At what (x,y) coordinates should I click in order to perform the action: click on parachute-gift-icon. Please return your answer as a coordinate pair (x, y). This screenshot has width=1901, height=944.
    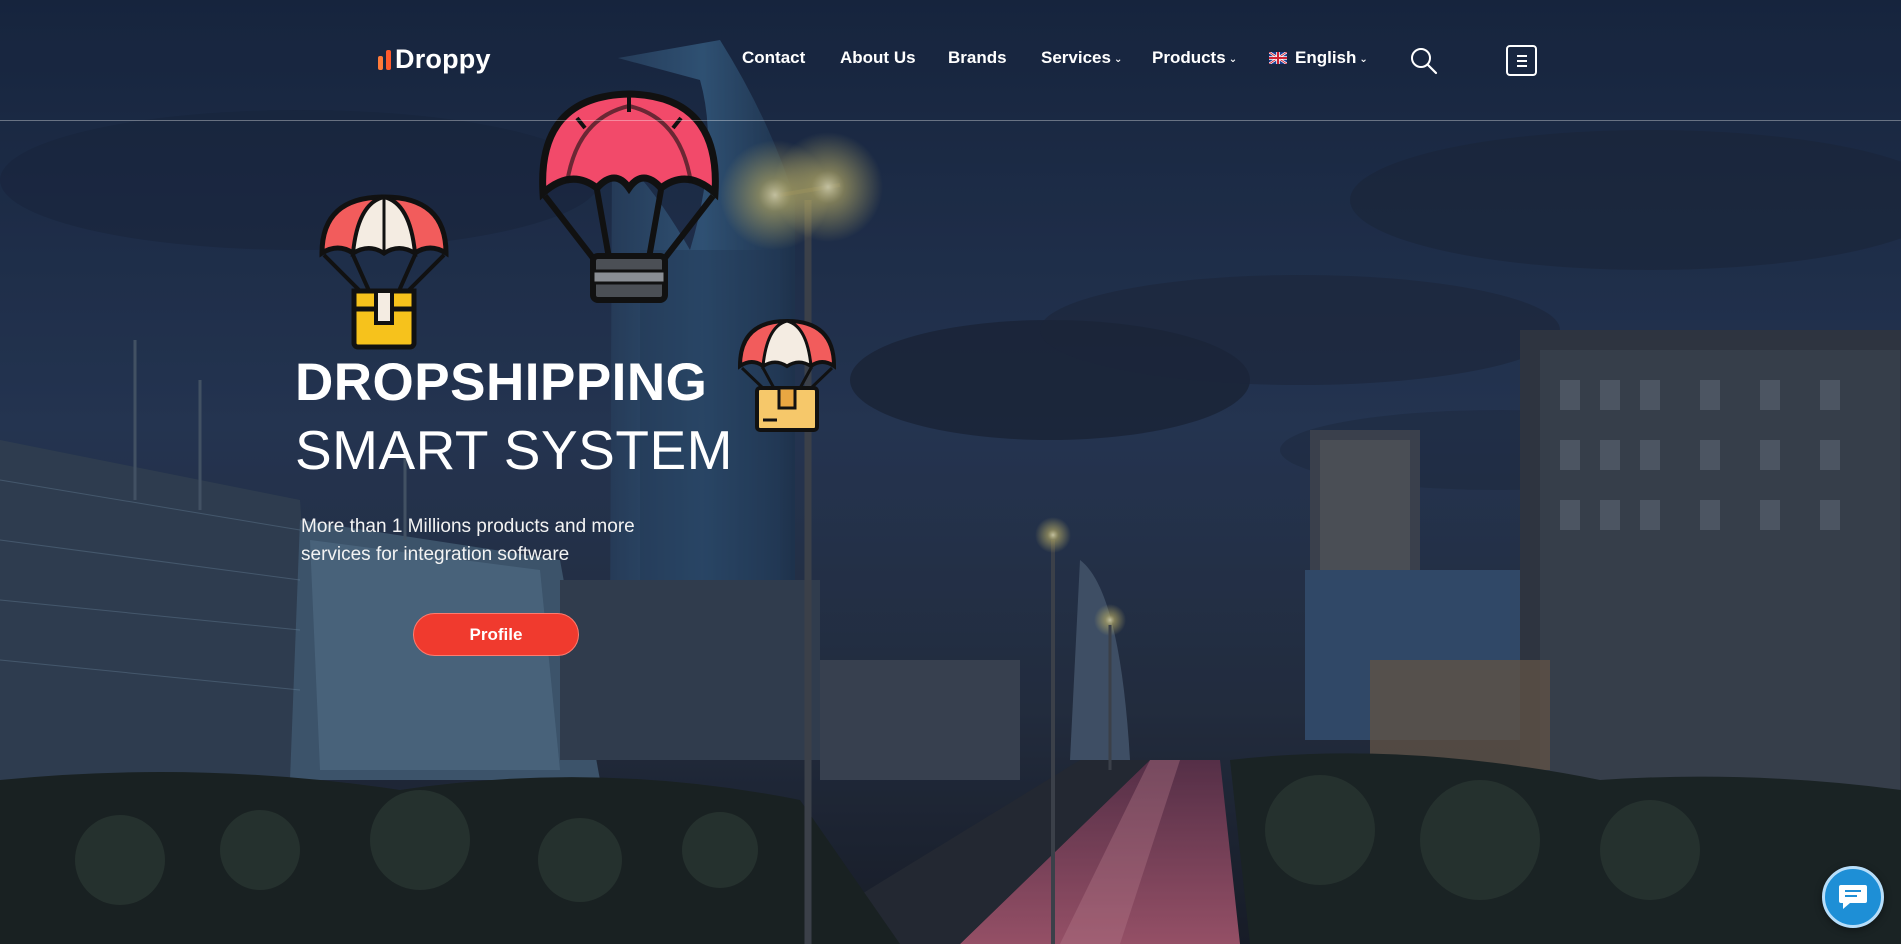
    Looking at the image, I should click on (384, 272).